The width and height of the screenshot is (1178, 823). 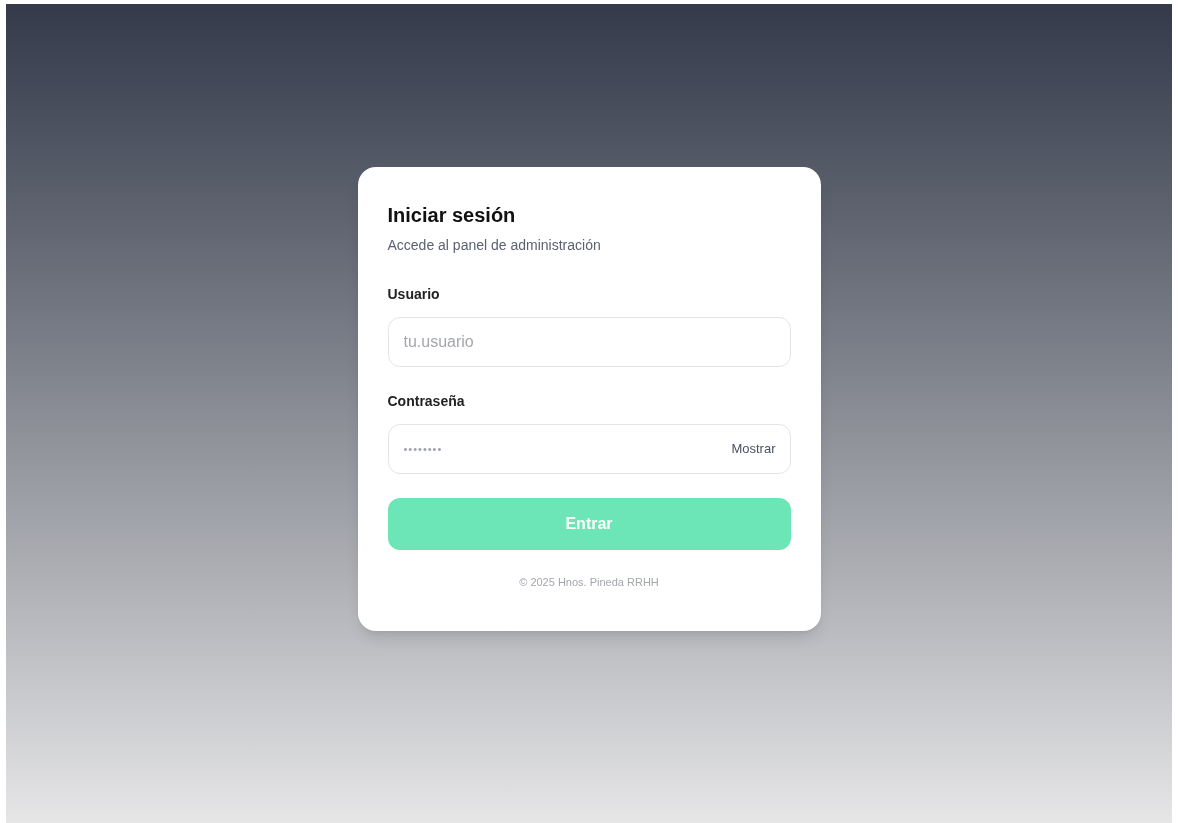 I want to click on username-field: tu.usuario, so click(x=589, y=342).